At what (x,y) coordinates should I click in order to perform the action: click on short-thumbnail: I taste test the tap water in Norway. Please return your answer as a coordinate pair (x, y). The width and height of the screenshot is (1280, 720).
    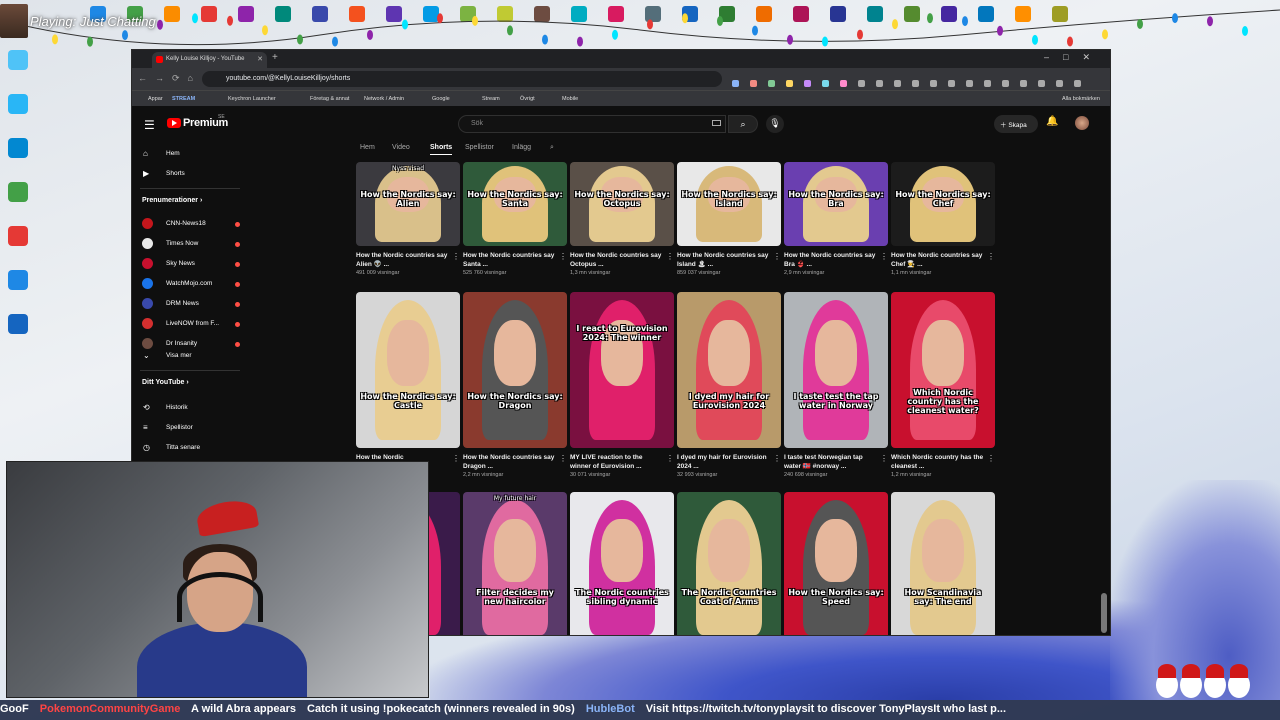
    Looking at the image, I should click on (836, 370).